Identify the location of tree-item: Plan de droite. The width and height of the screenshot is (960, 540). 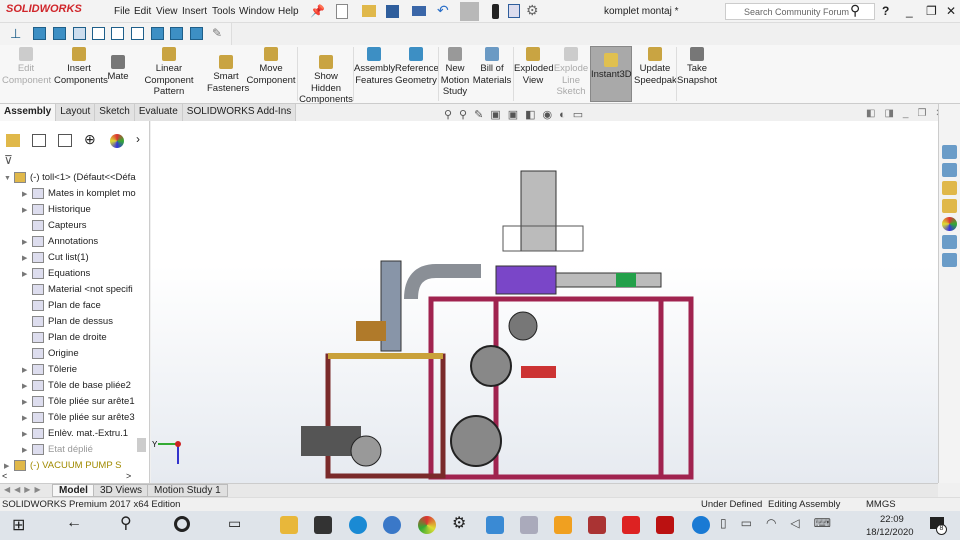
(92, 340).